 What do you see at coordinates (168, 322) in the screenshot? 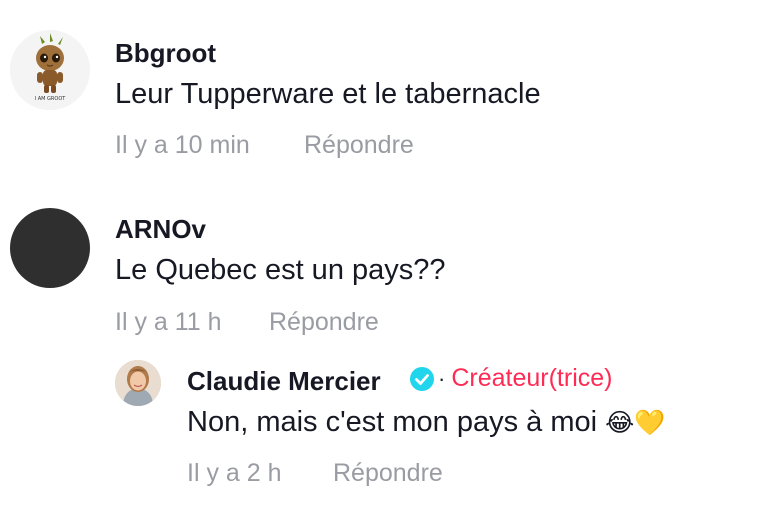
I see `comment-timestamp: Il y a 11 h` at bounding box center [168, 322].